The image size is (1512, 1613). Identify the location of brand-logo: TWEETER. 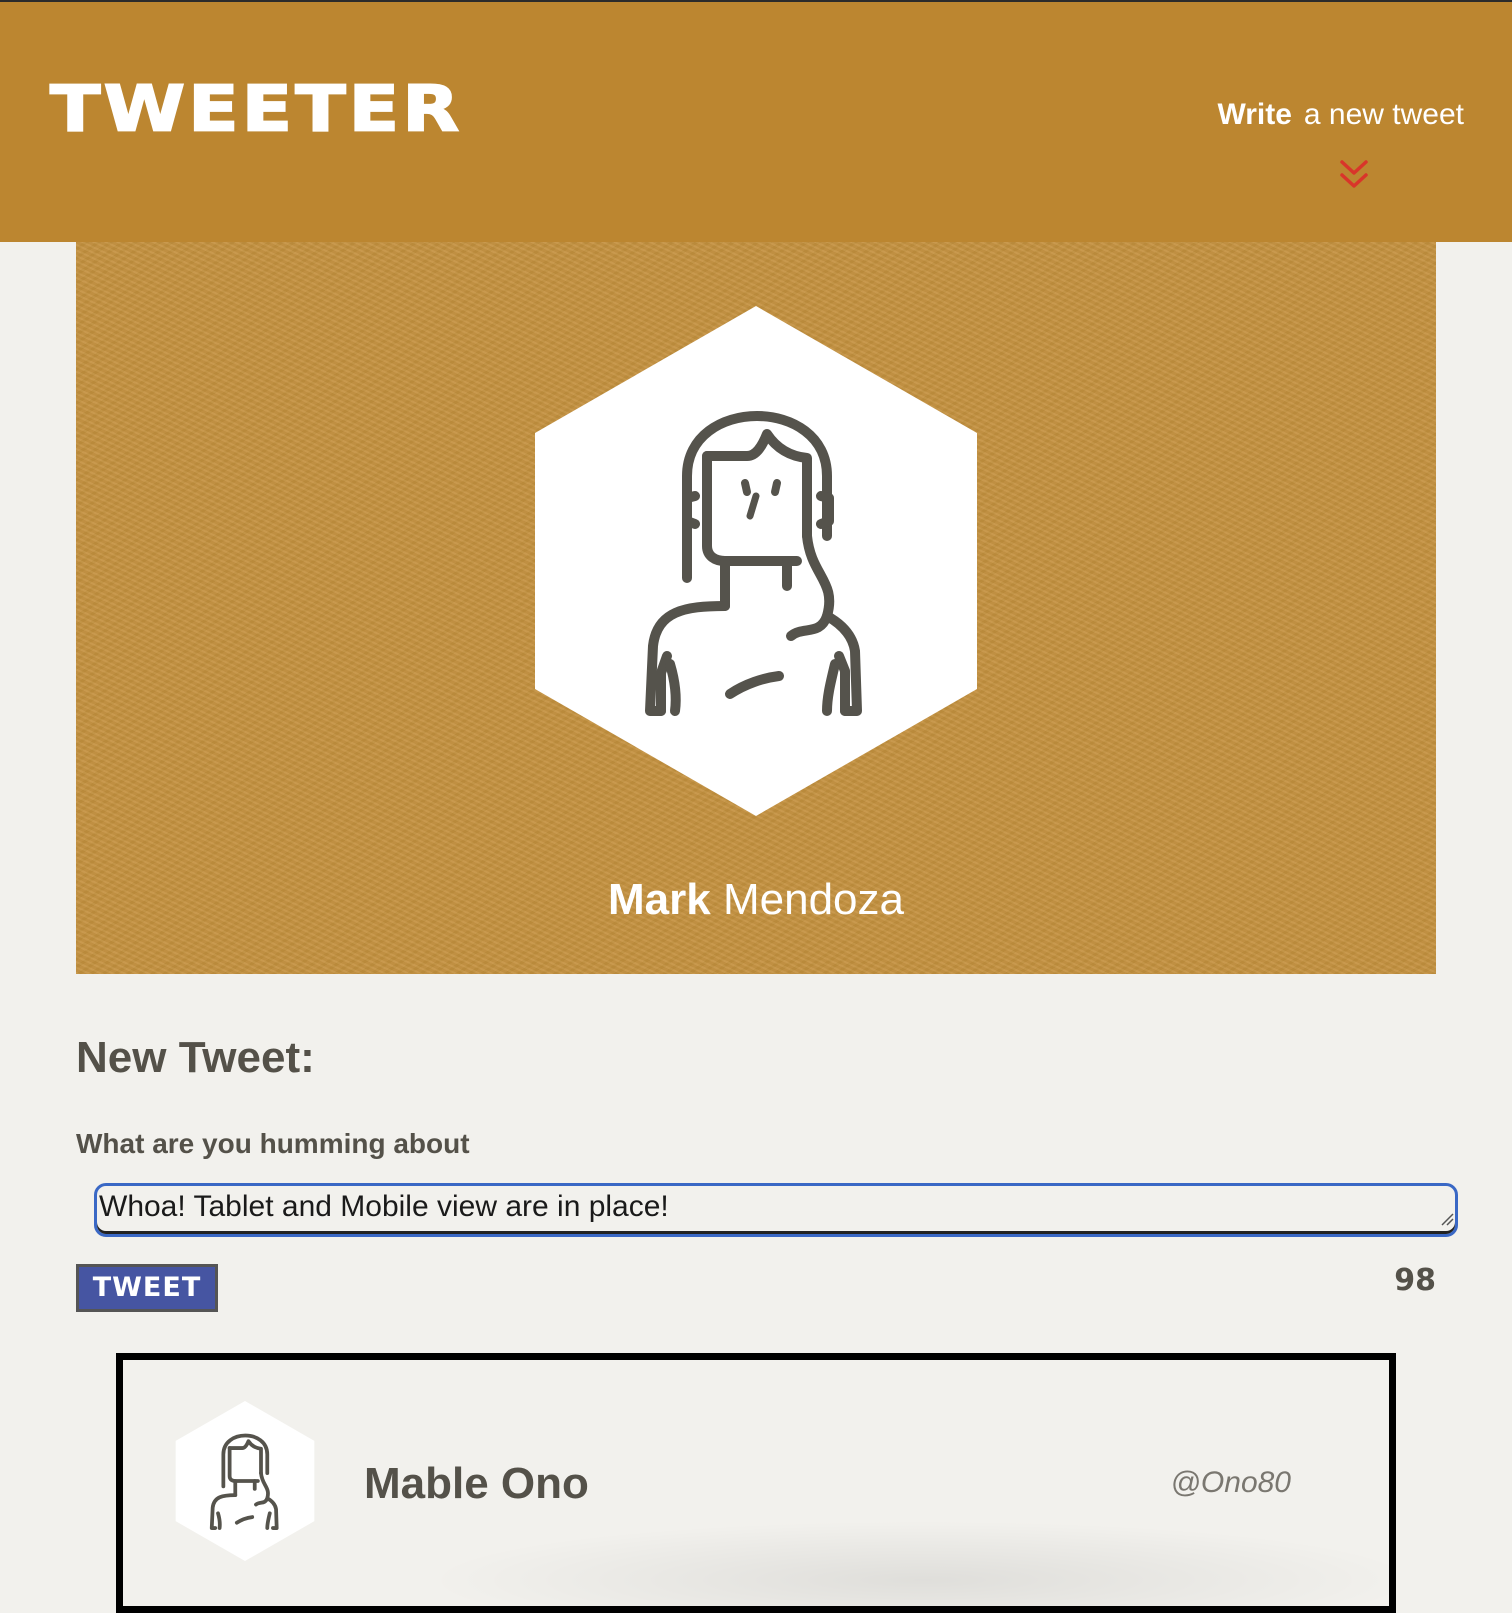
(255, 109).